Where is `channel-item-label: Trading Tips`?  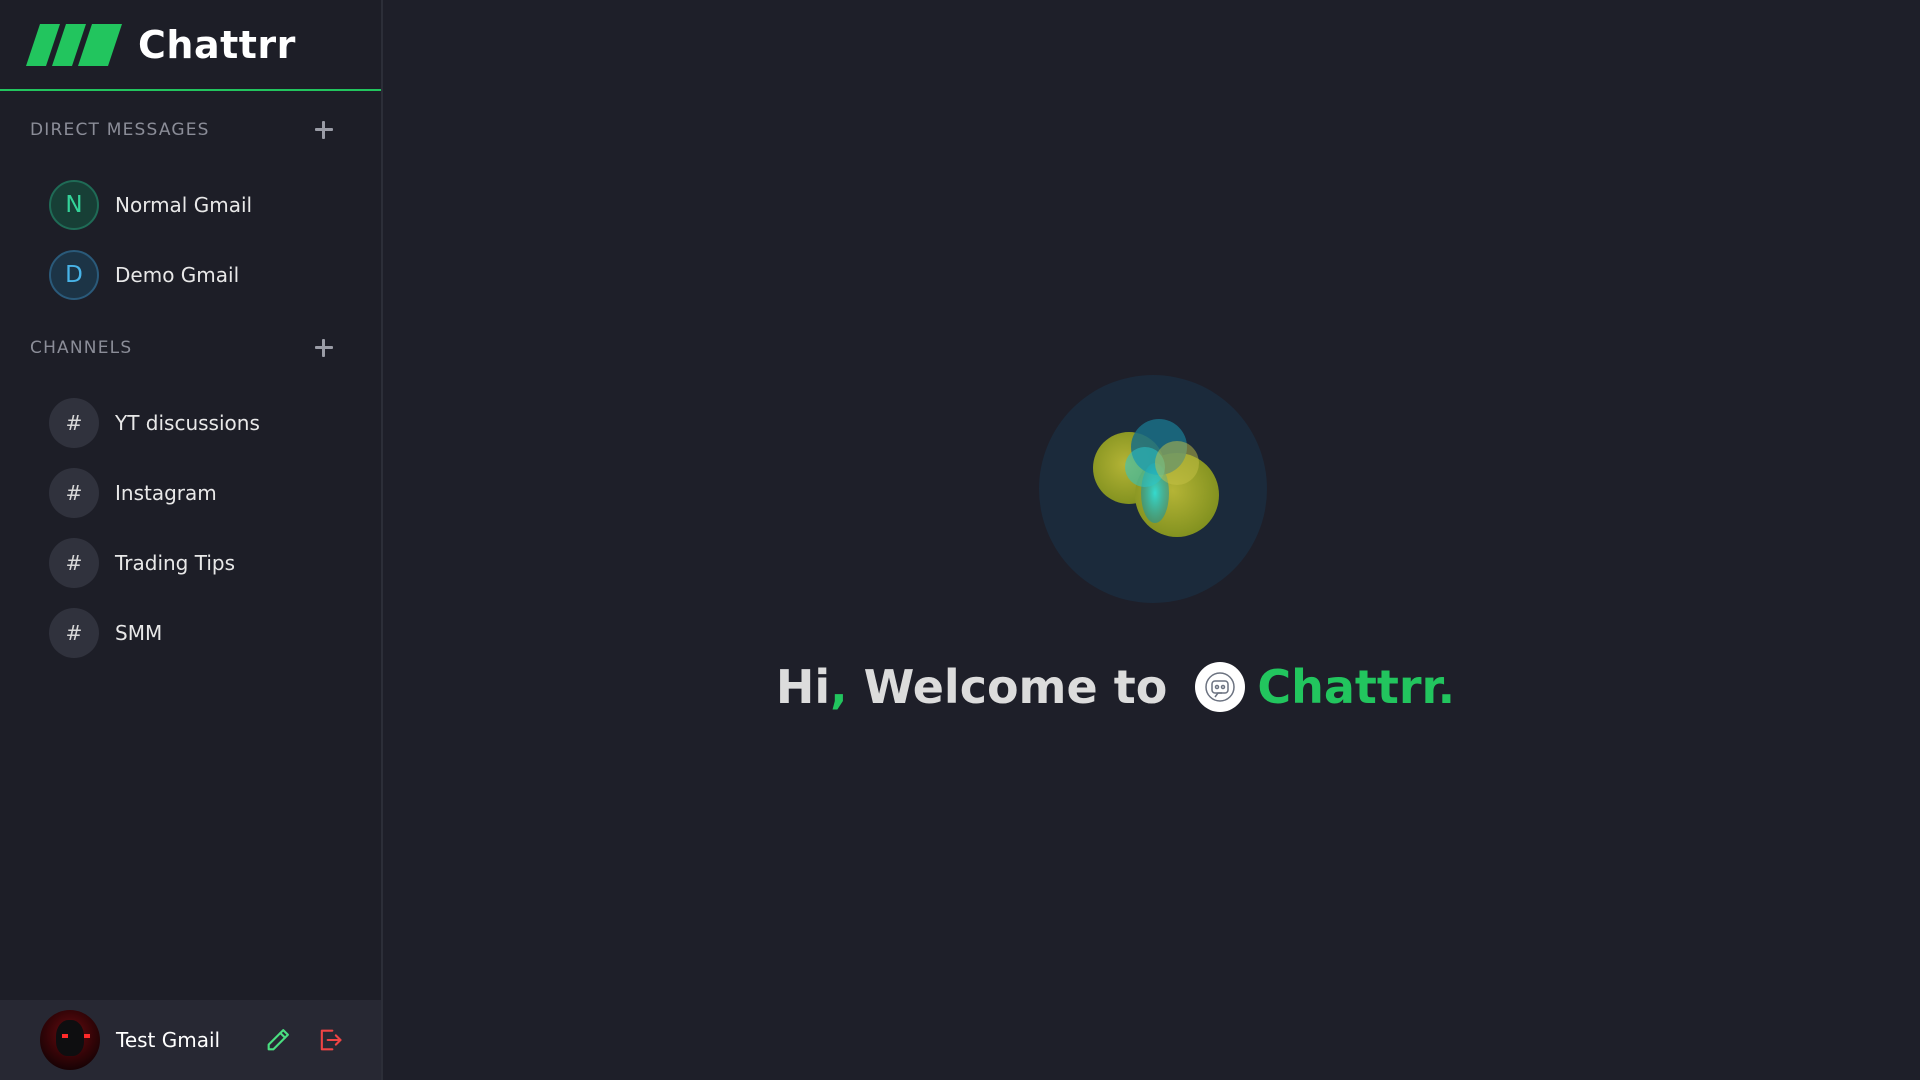 channel-item-label: Trading Tips is located at coordinates (175, 563).